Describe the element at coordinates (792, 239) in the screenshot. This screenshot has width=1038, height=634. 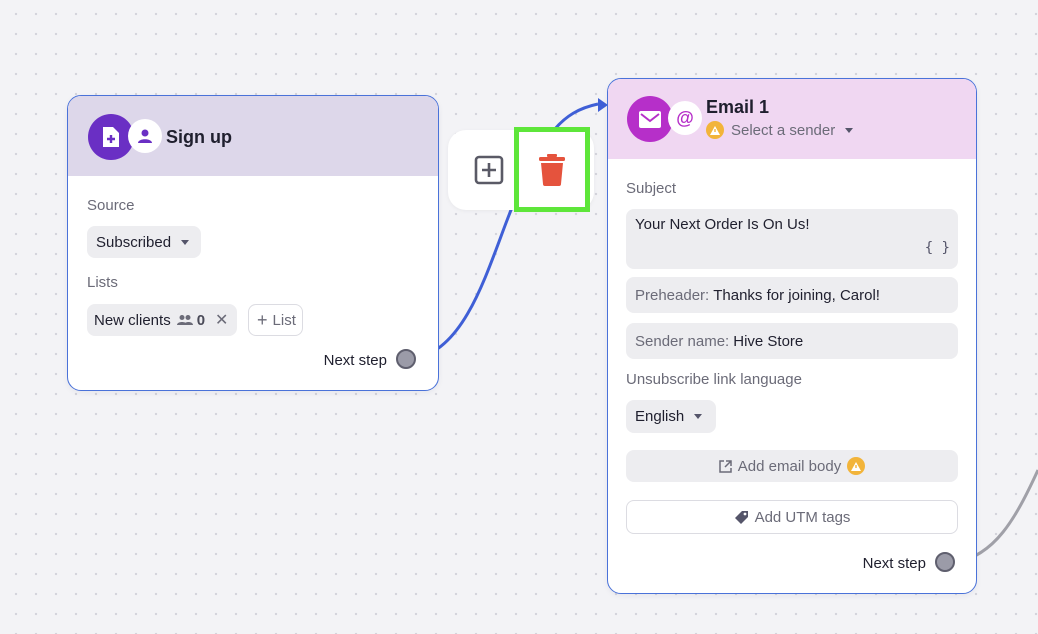
I see `subject-field: Your Next Order Is On Us! { }` at that location.